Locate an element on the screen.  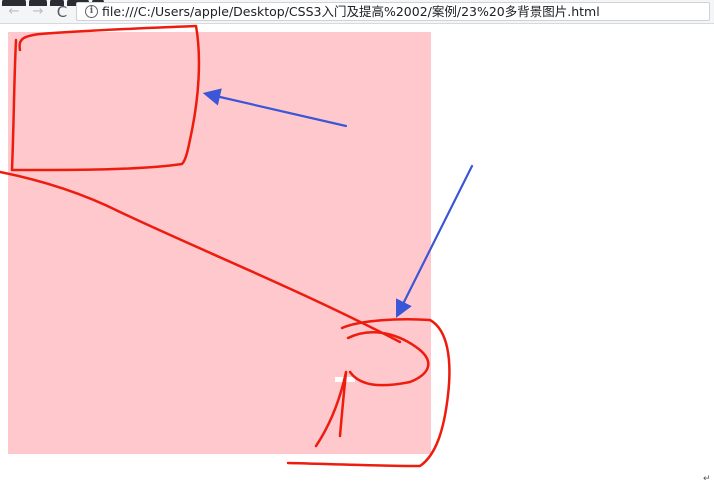
back-arrow-icon: ← is located at coordinates (14, 12).